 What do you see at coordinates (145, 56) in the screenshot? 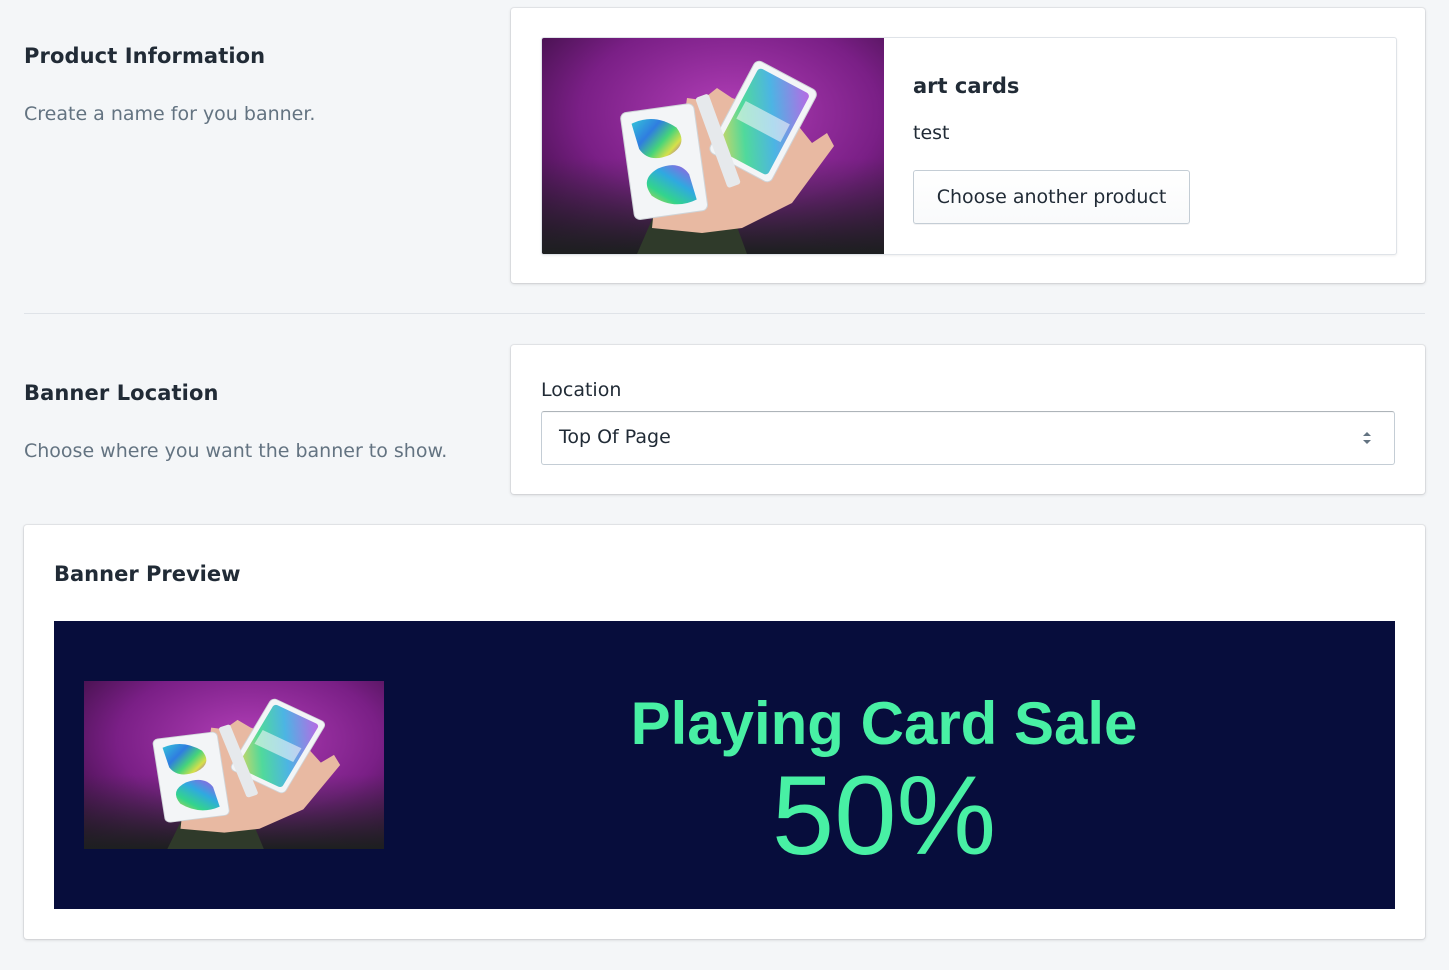
I see `product-section-title: Product Information` at bounding box center [145, 56].